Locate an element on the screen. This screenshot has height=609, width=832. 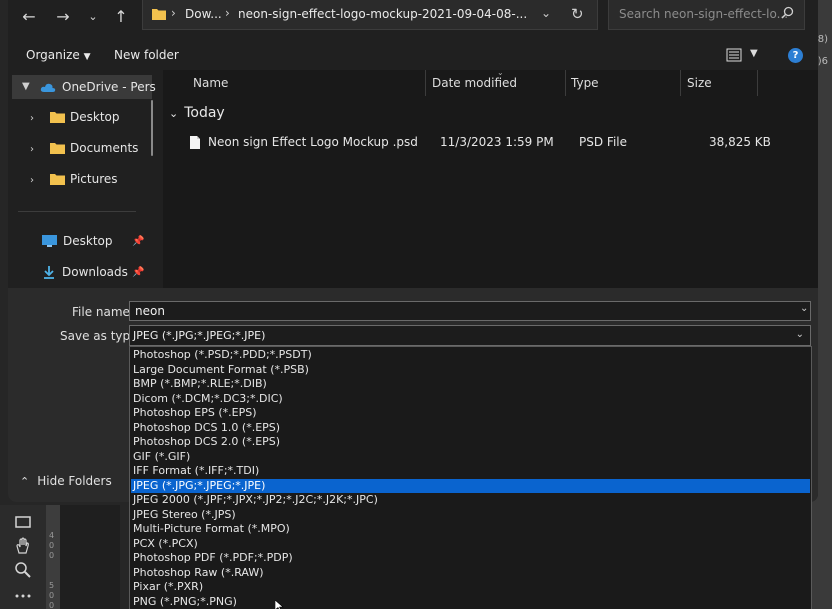
organize-button: Organize ▼ is located at coordinates (58, 55).